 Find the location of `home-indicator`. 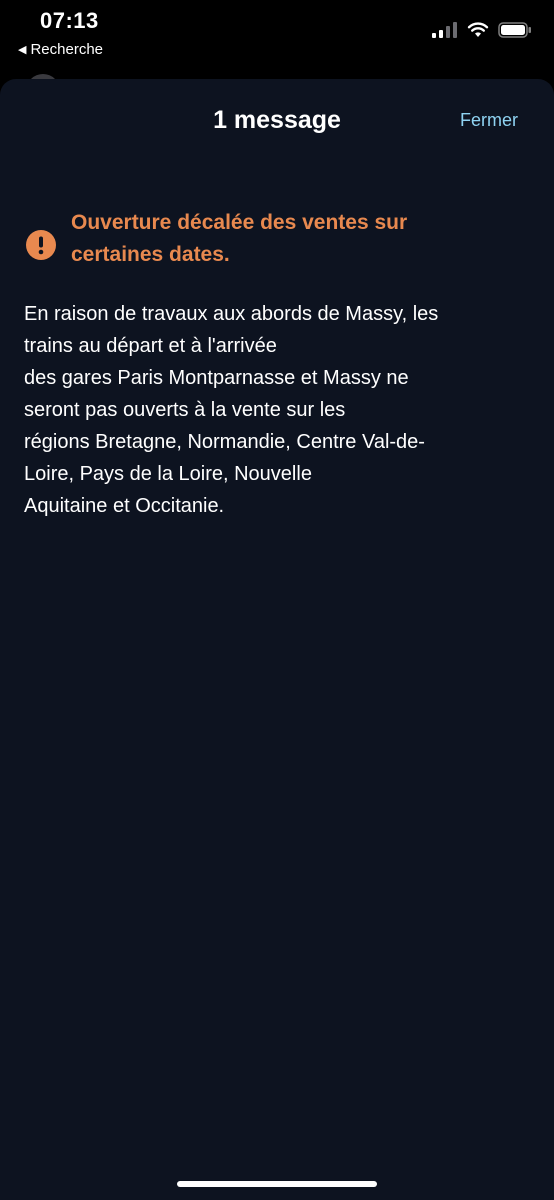

home-indicator is located at coordinates (277, 1184).